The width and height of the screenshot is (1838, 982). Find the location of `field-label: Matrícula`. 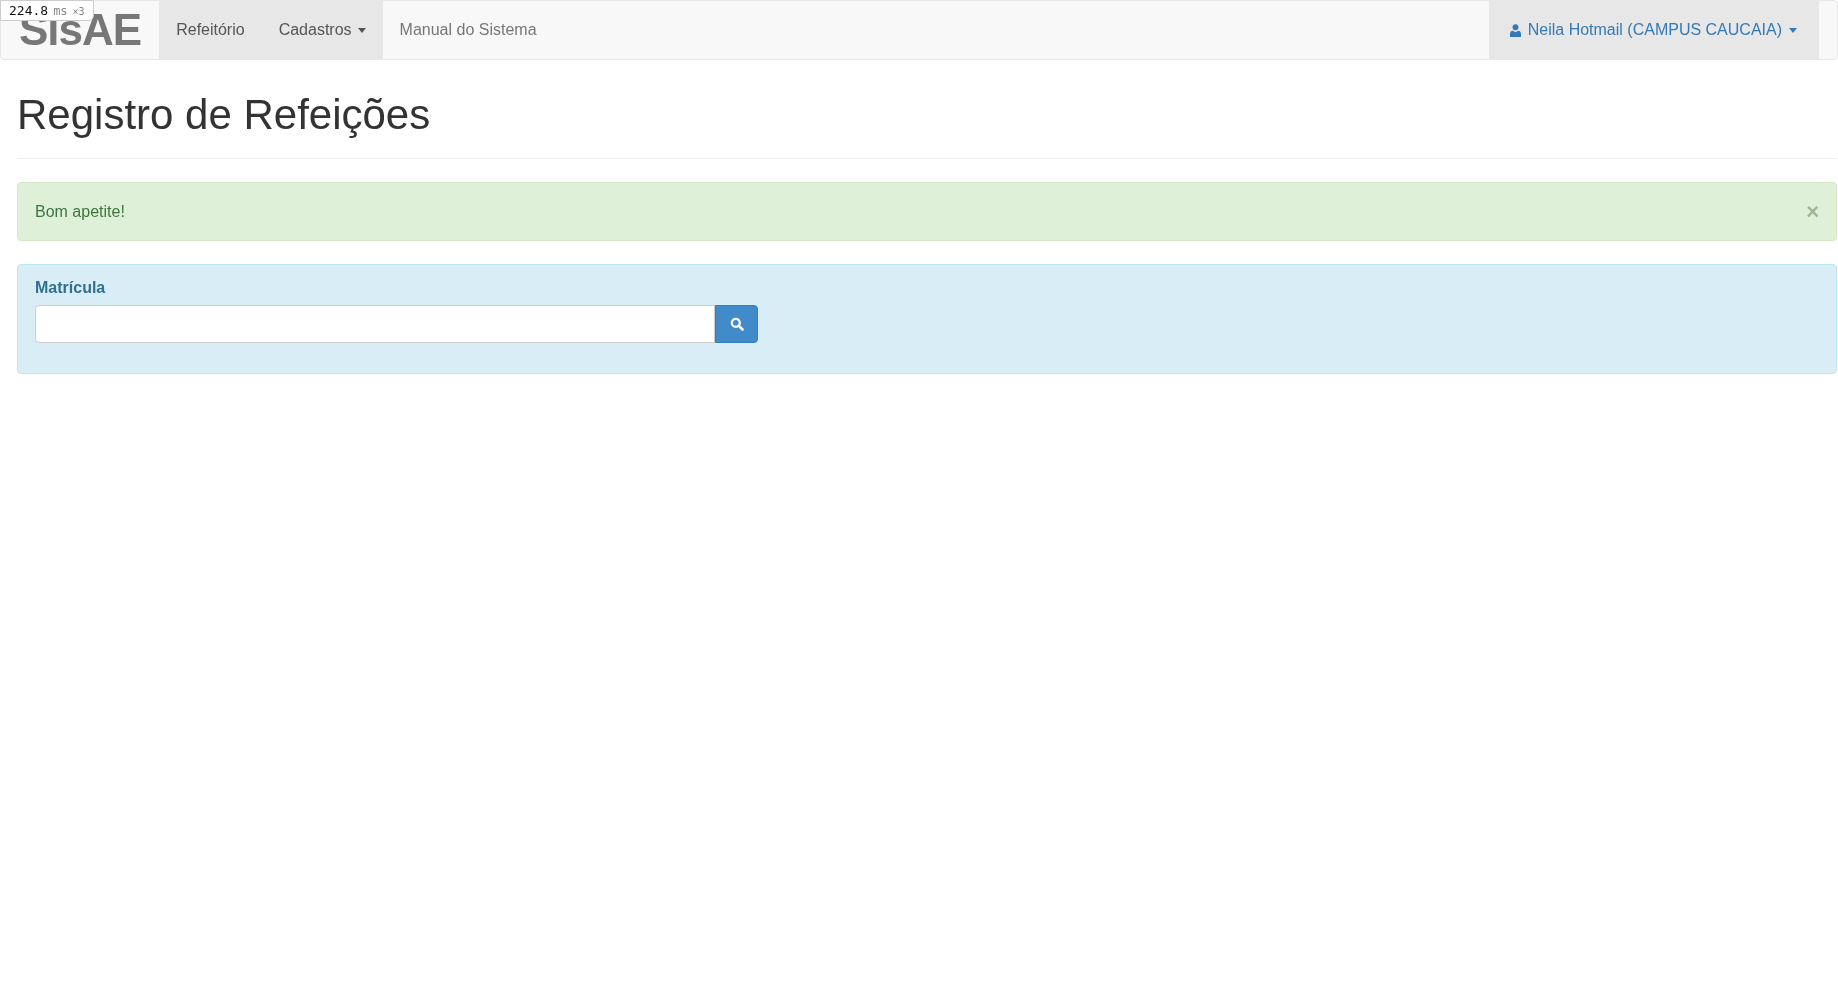

field-label: Matrícula is located at coordinates (71, 288).